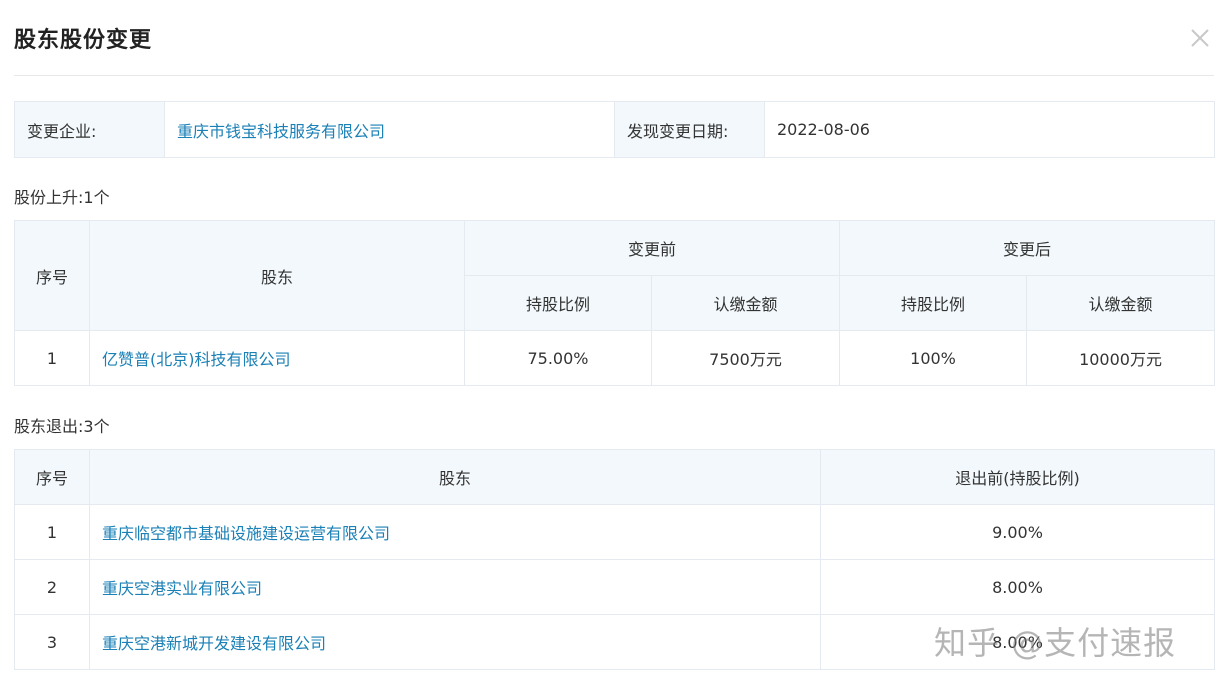 Image resolution: width=1228 pixels, height=688 pixels. What do you see at coordinates (1121, 358) in the screenshot?
I see `after-amount: 10000万元` at bounding box center [1121, 358].